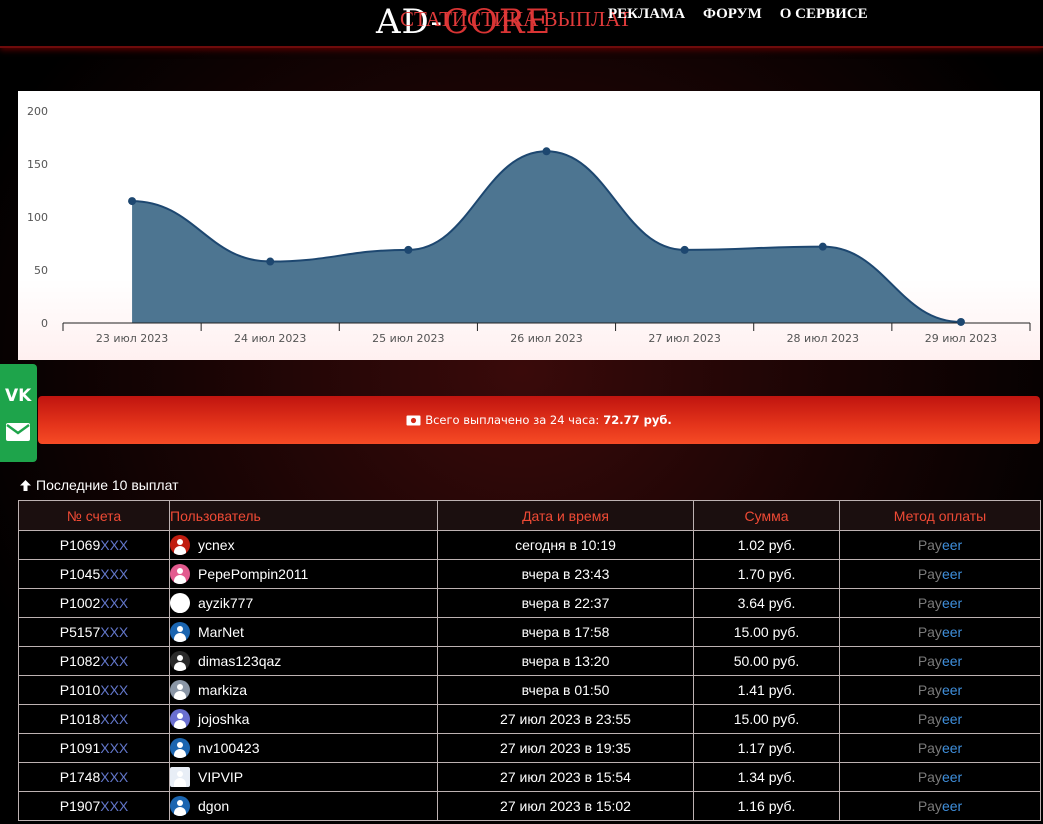 The image size is (1043, 824). Describe the element at coordinates (80, 690) in the screenshot. I see `account-number: P1010` at that location.